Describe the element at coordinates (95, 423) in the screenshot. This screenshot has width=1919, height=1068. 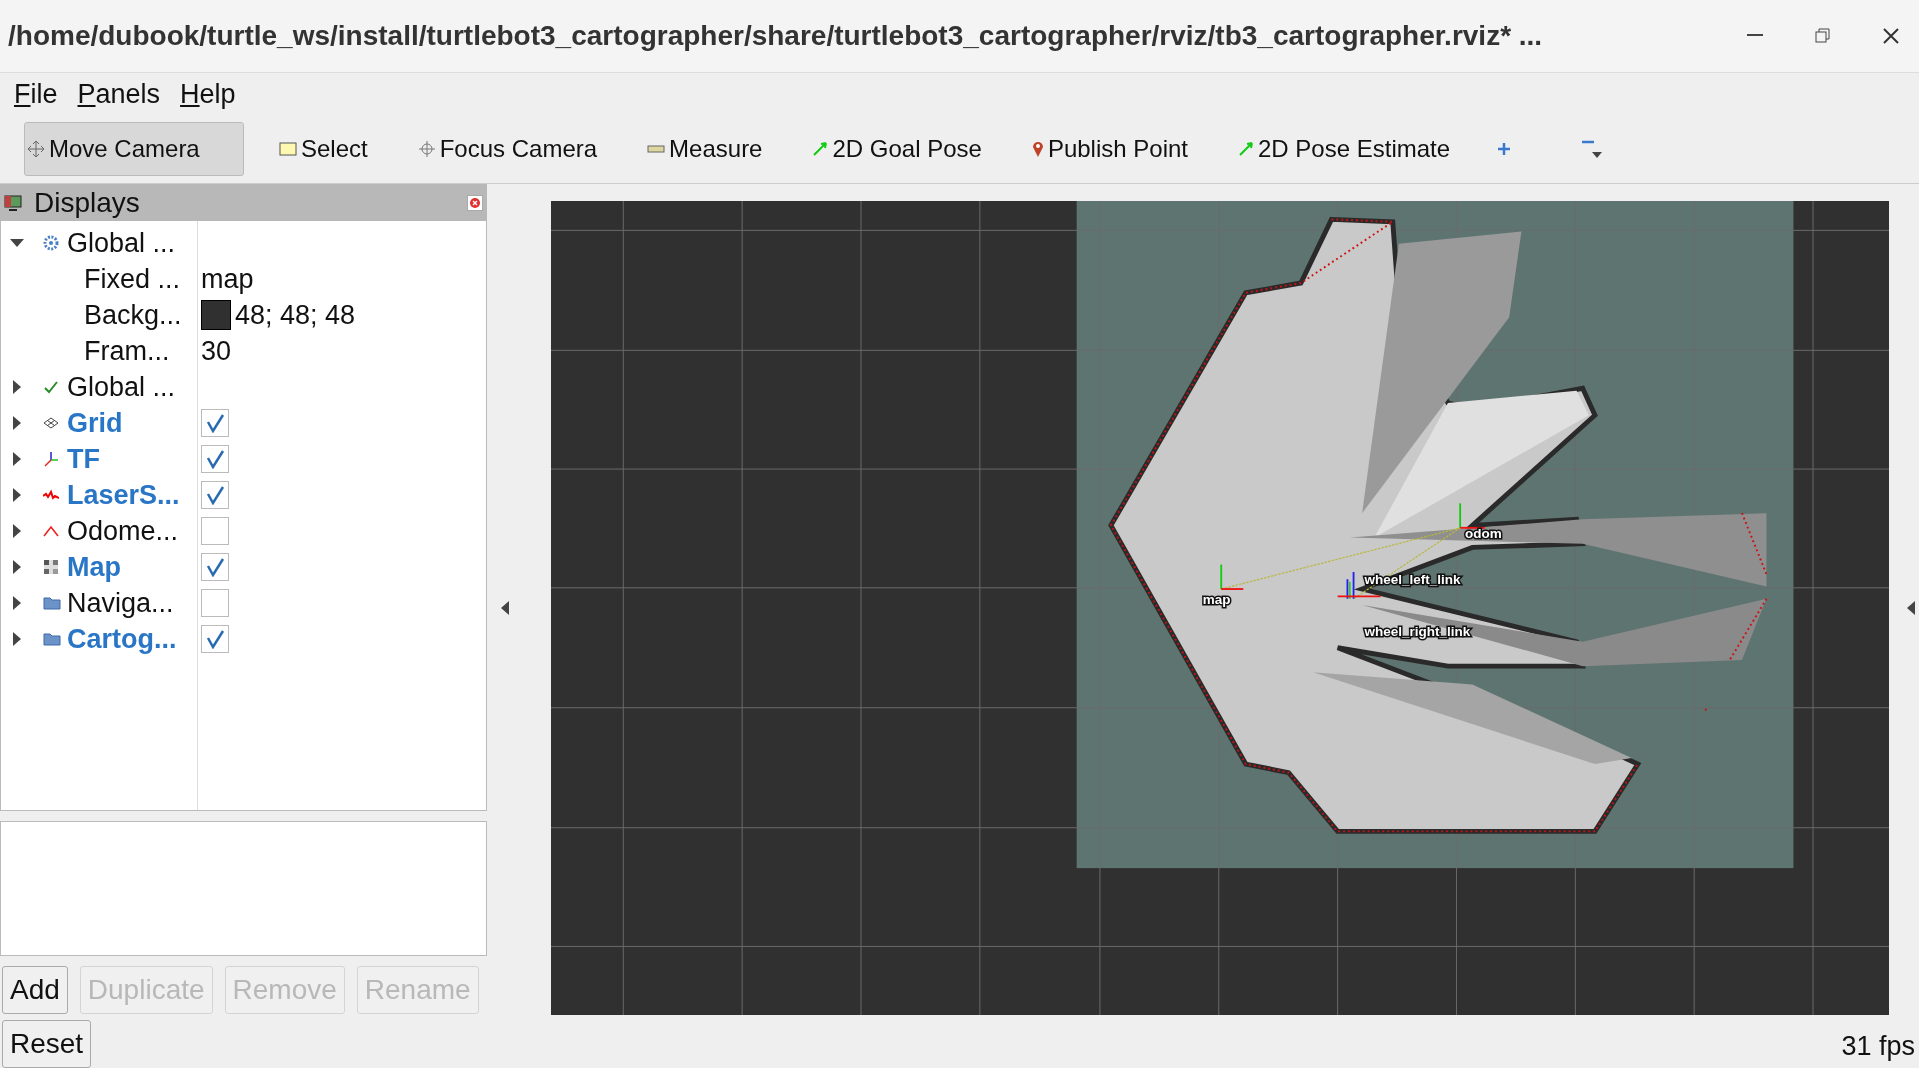
I see `display-name: Grid` at that location.